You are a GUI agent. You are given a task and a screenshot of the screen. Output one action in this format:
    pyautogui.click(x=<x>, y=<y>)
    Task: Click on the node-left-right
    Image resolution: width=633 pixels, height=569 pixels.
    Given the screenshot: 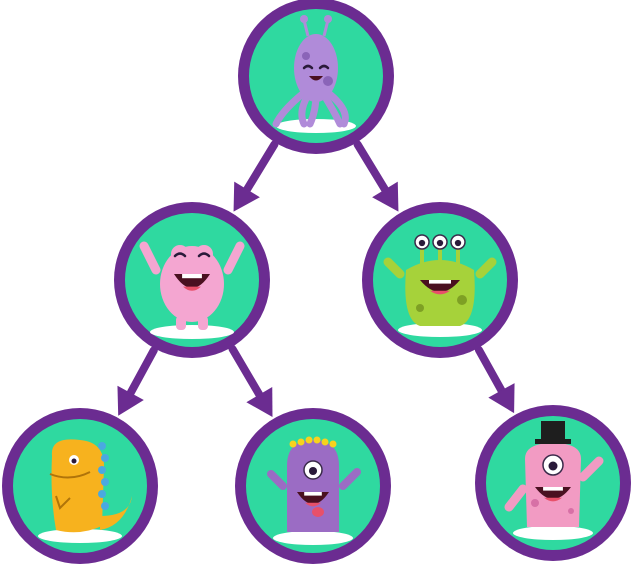 What is the action you would take?
    pyautogui.click(x=313, y=486)
    